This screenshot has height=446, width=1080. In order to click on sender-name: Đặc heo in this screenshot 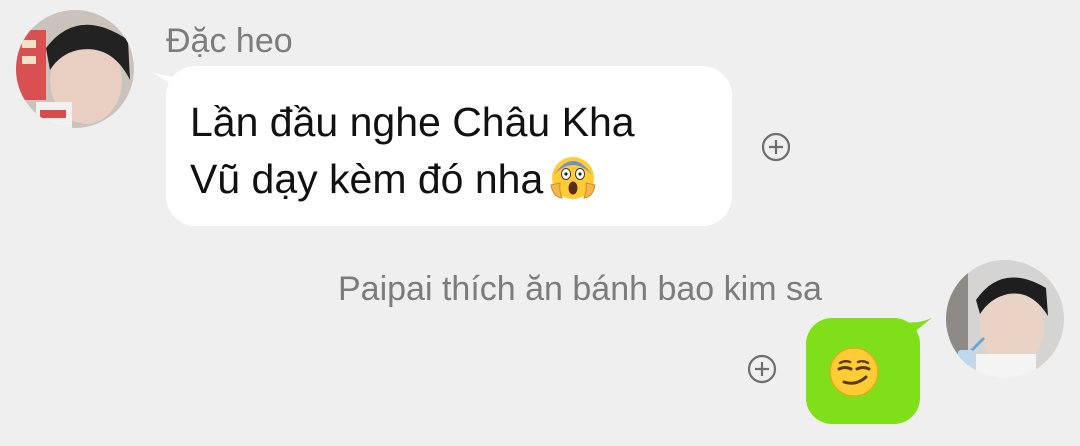, I will do `click(229, 41)`.